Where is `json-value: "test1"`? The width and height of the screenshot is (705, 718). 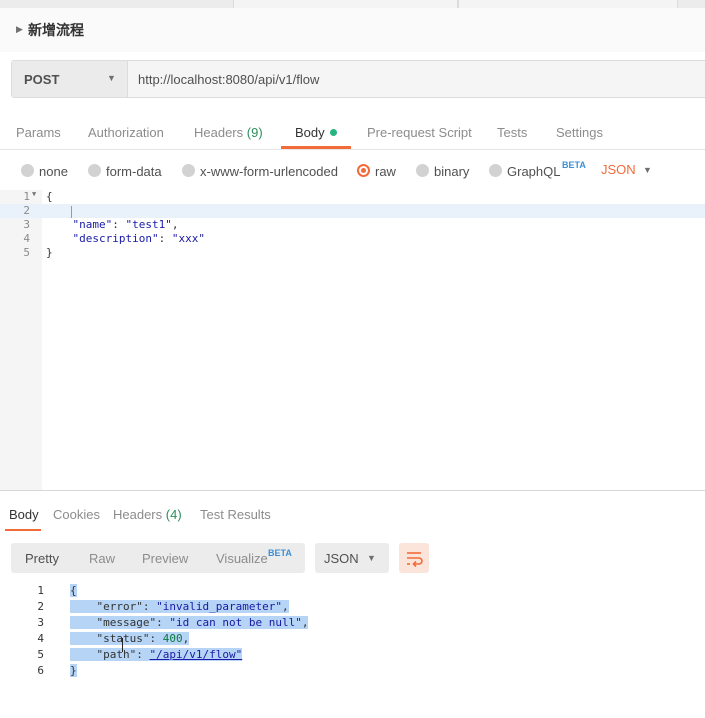 json-value: "test1" is located at coordinates (148, 224).